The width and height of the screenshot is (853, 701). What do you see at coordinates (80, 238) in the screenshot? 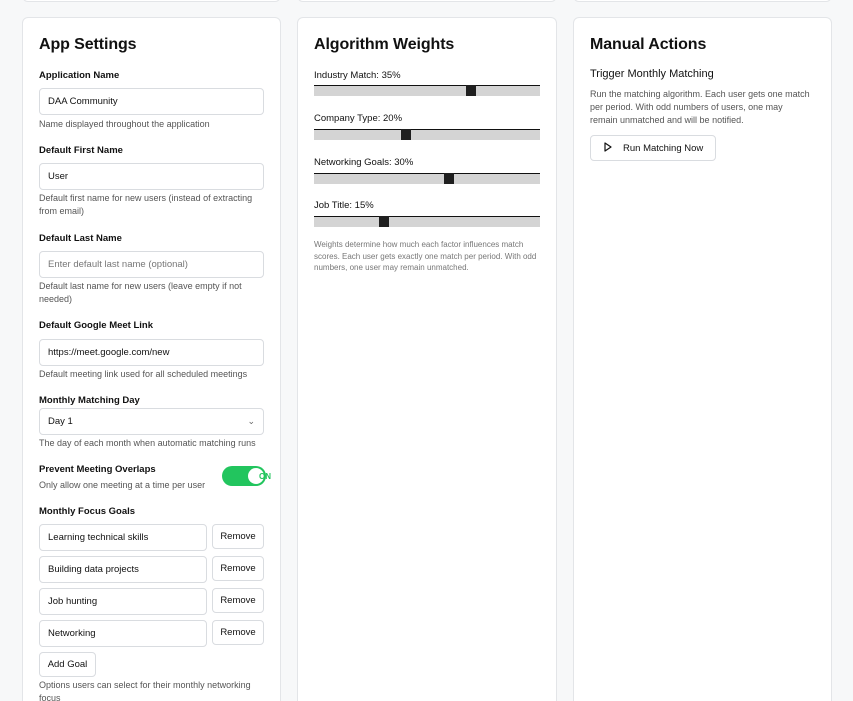
I see `last-name-label: Default Last Name` at bounding box center [80, 238].